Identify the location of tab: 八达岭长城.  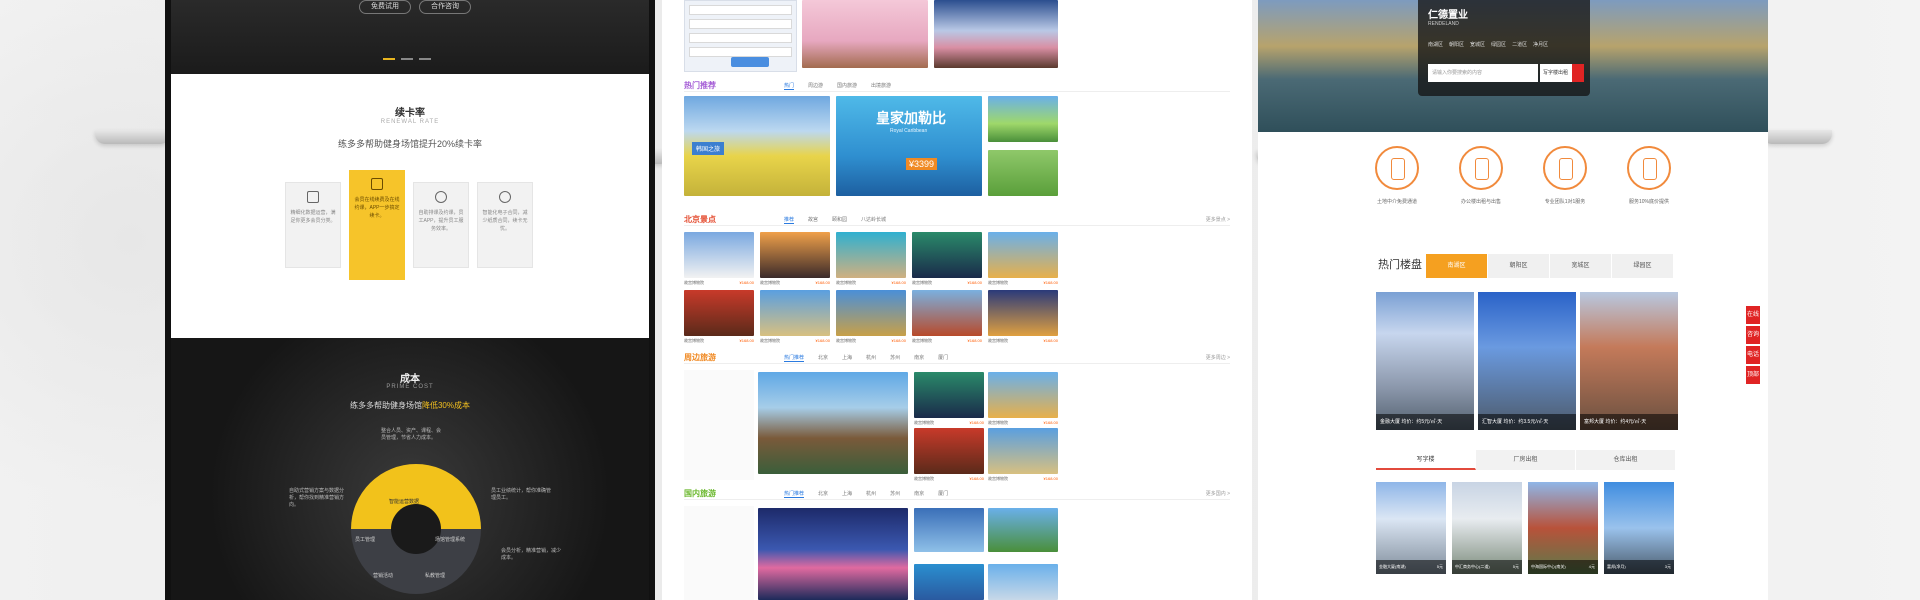
(873, 220).